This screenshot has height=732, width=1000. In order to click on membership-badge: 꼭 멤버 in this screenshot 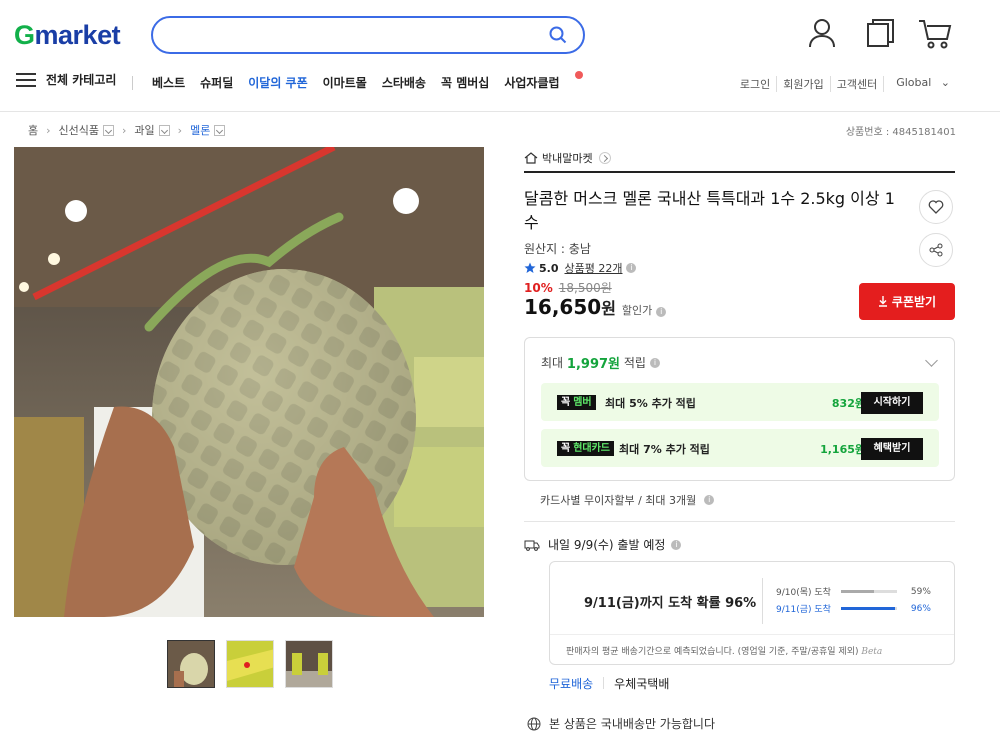, I will do `click(576, 402)`.